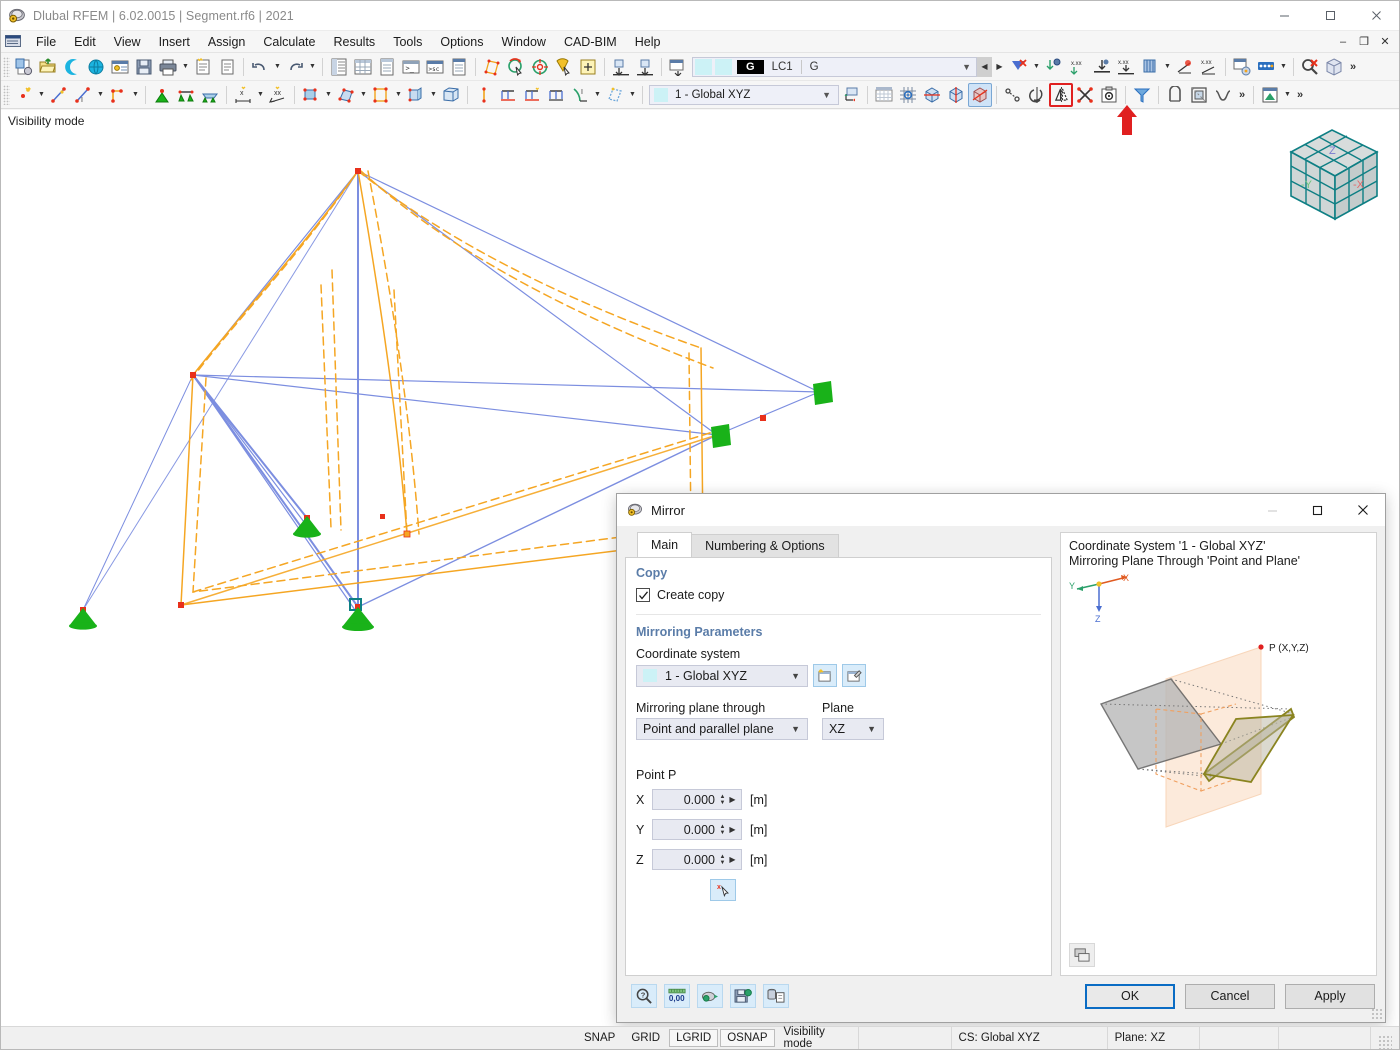 The width and height of the screenshot is (1400, 1050). Describe the element at coordinates (1283, 67) in the screenshot. I see `results-dropdown-arrow: ▼` at that location.